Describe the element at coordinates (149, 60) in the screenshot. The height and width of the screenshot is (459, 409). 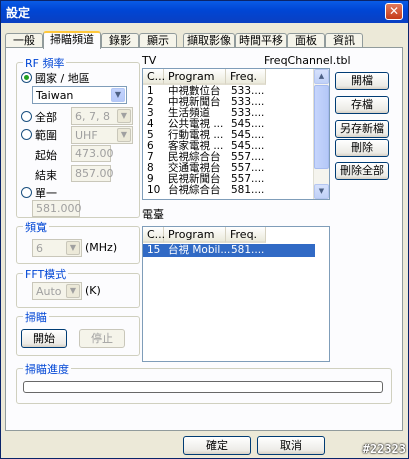
I see `tv-label: TV` at that location.